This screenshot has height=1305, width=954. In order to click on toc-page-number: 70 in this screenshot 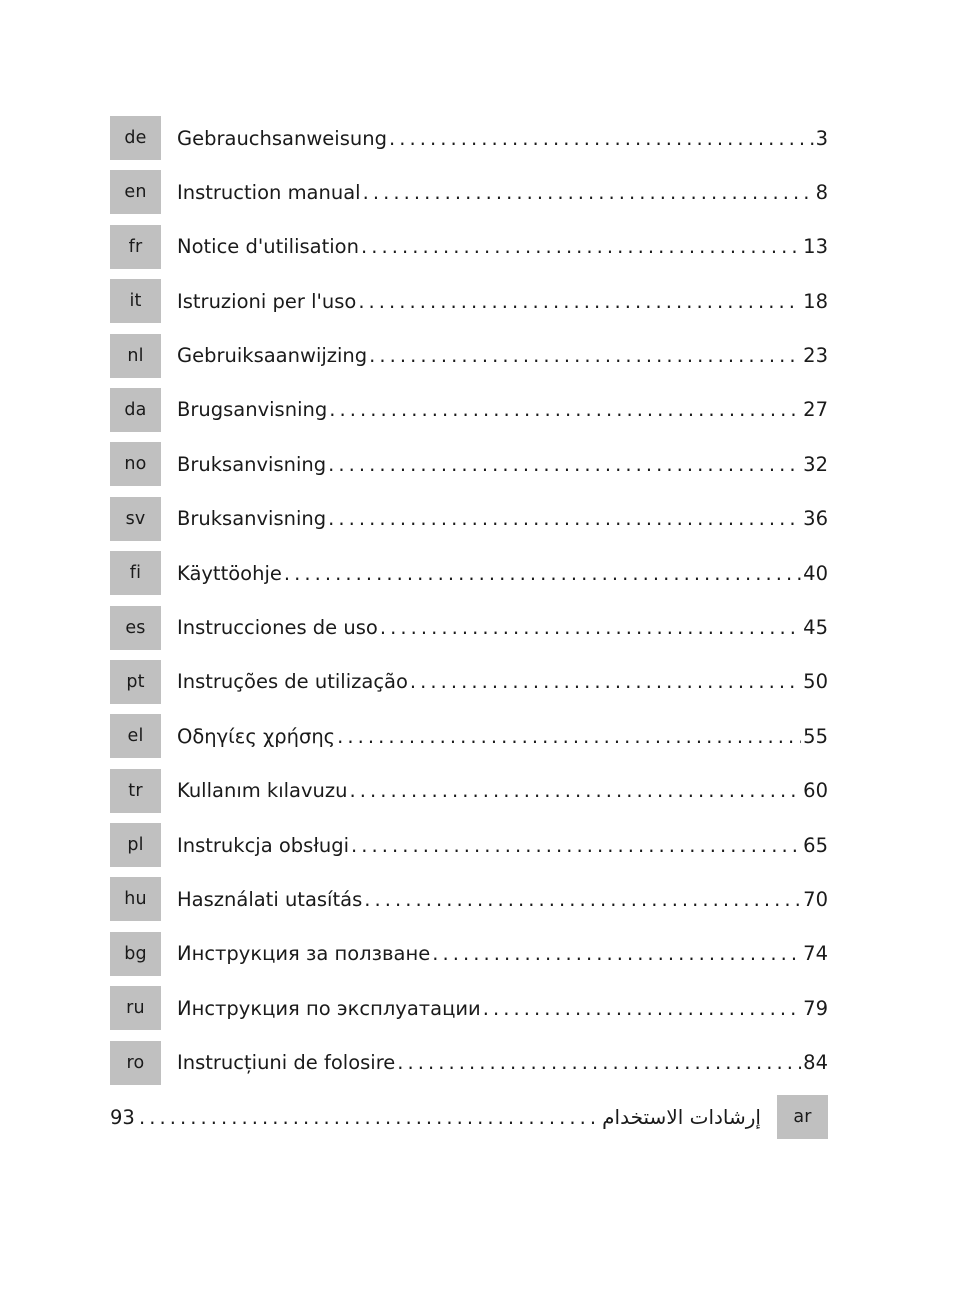, I will do `click(815, 899)`.